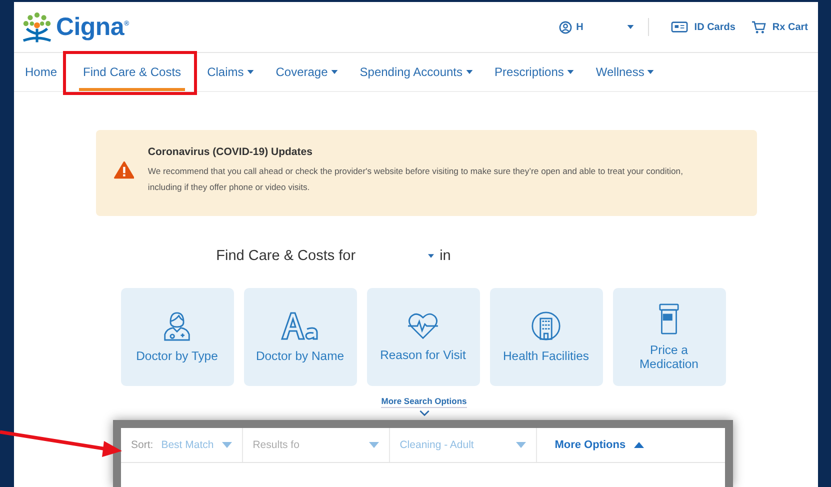  Describe the element at coordinates (416, 179) in the screenshot. I see `alert-message: We recommend that you call ahead or check the provider's website before visiting to make sure they’re open and able to treat your condition, including if they offer phone or video visits.` at that location.